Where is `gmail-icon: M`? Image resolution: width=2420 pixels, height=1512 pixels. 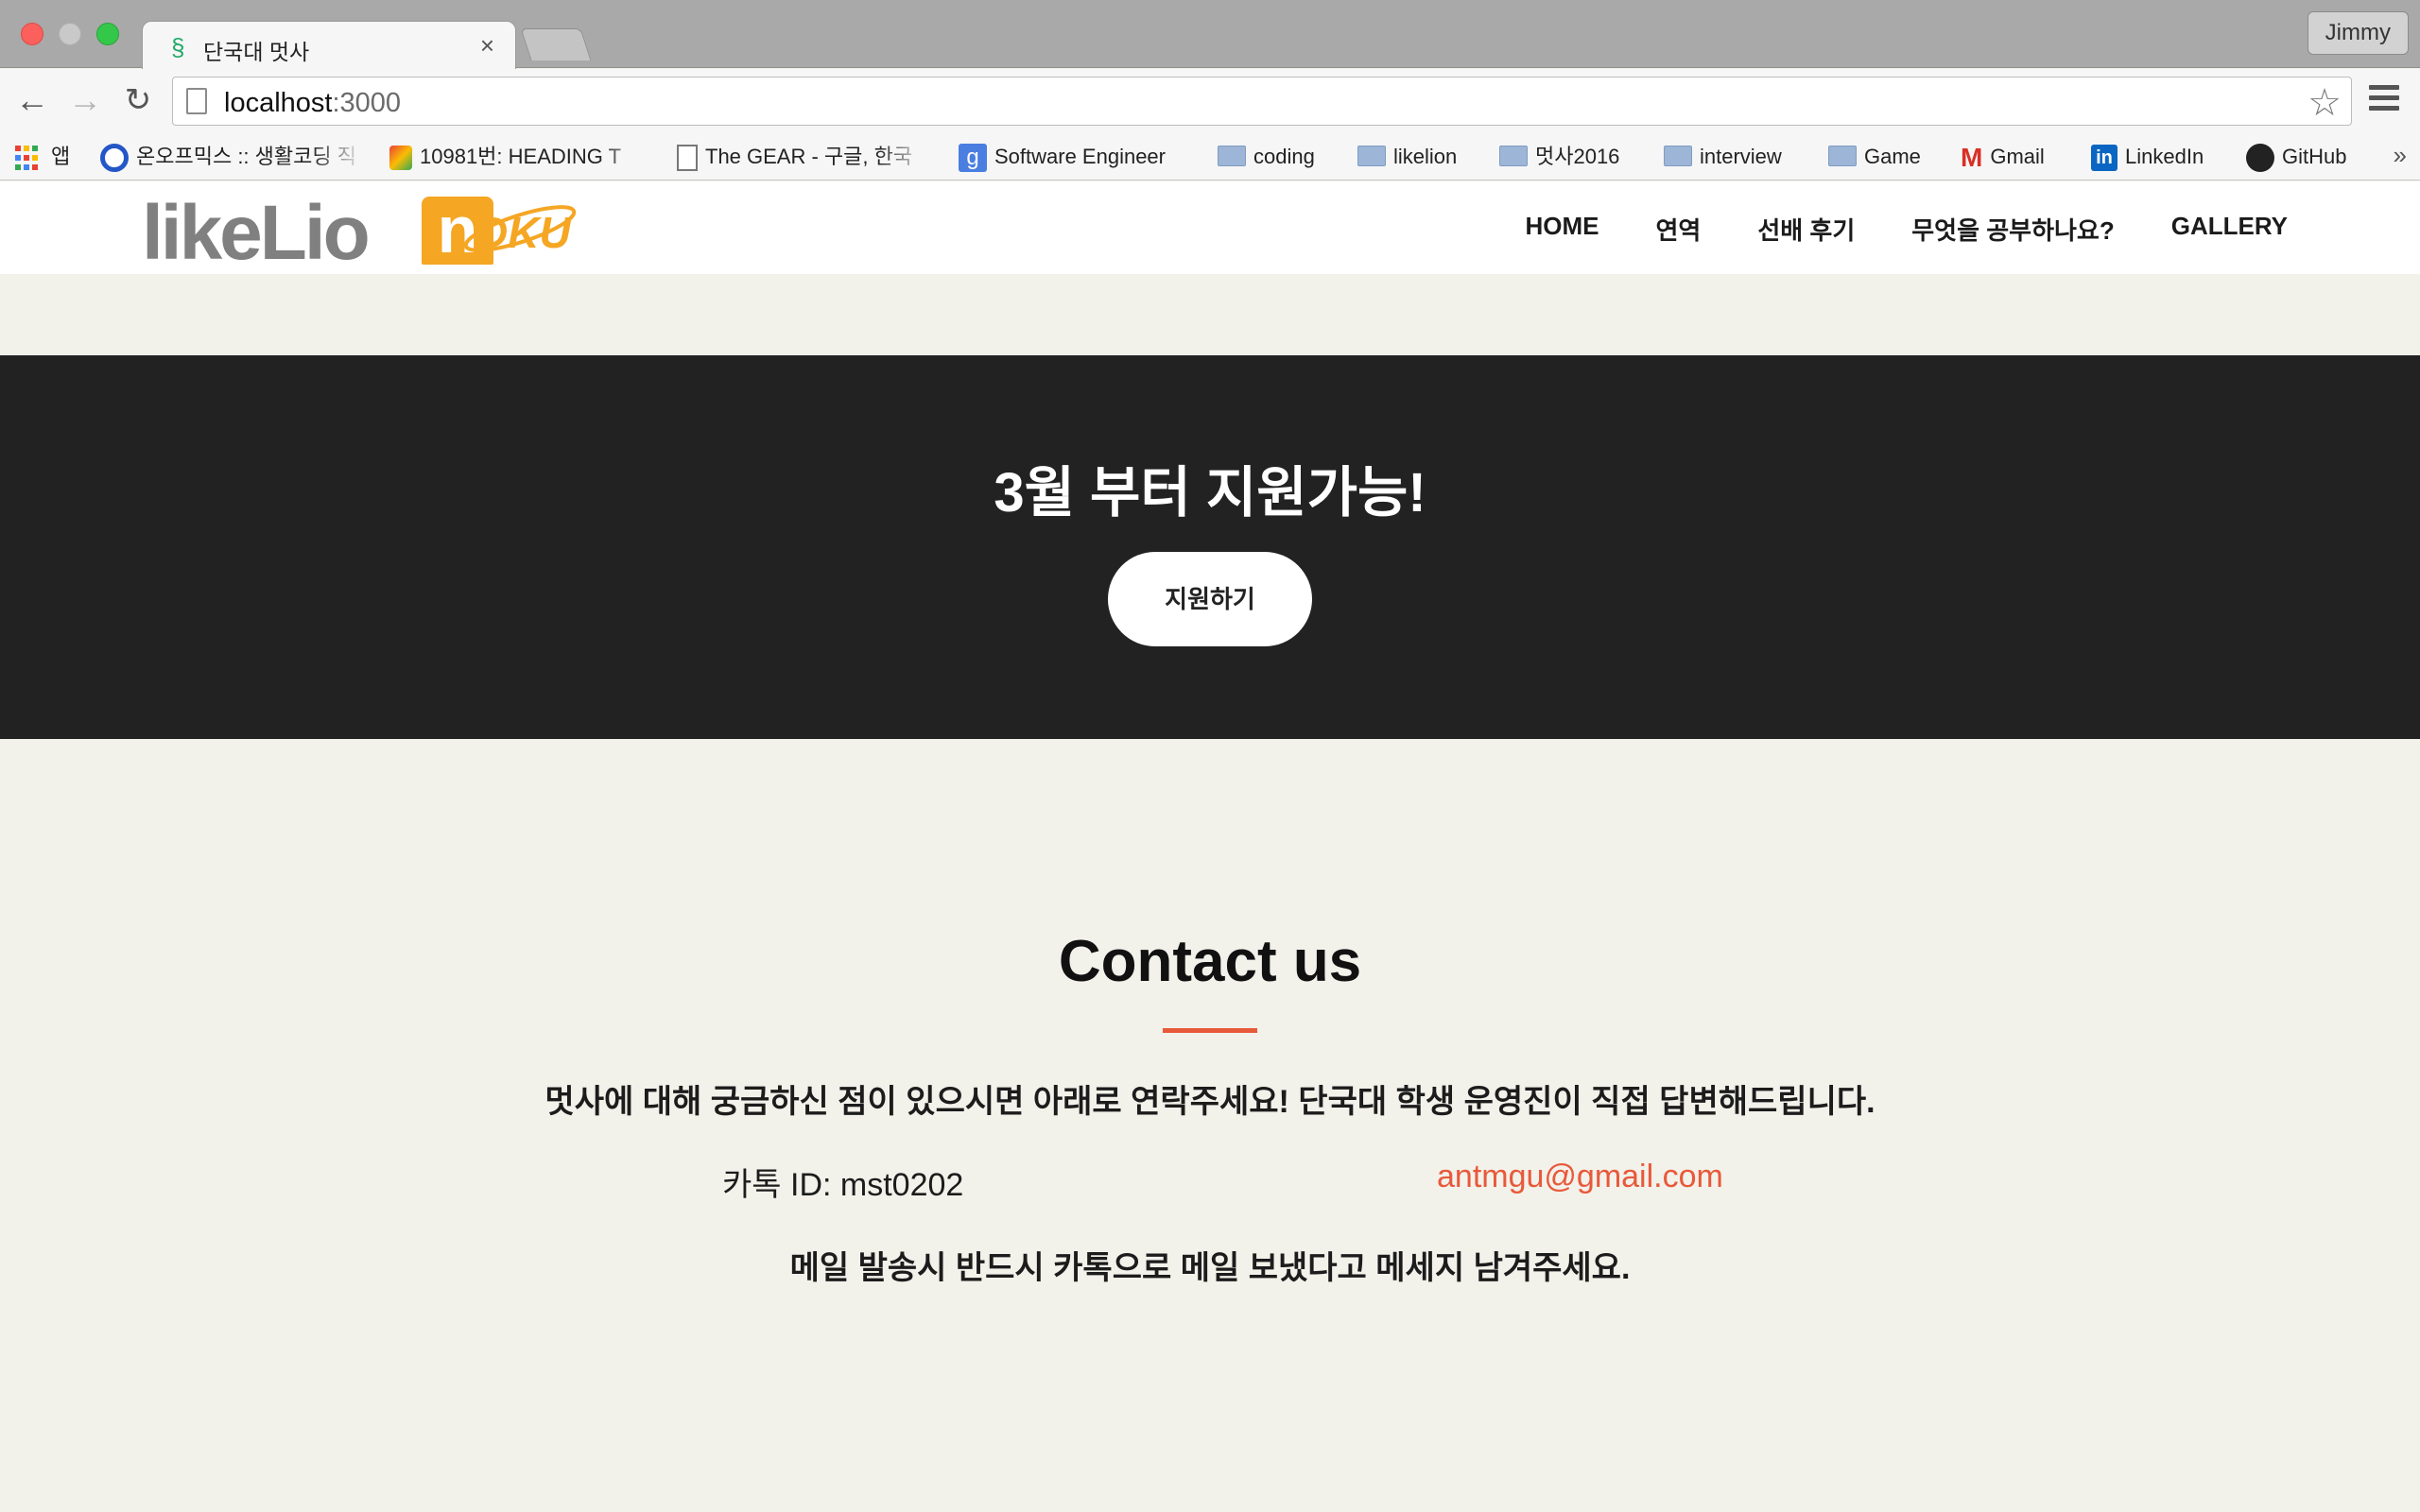
gmail-icon: M is located at coordinates (1972, 158).